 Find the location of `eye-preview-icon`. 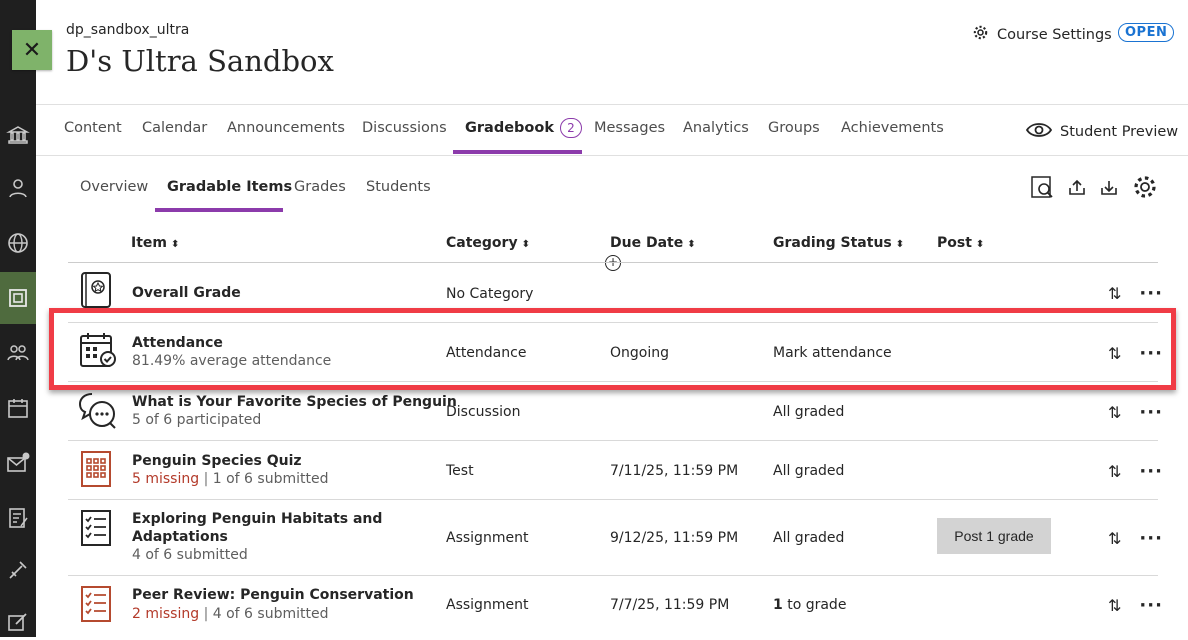

eye-preview-icon is located at coordinates (1039, 132).